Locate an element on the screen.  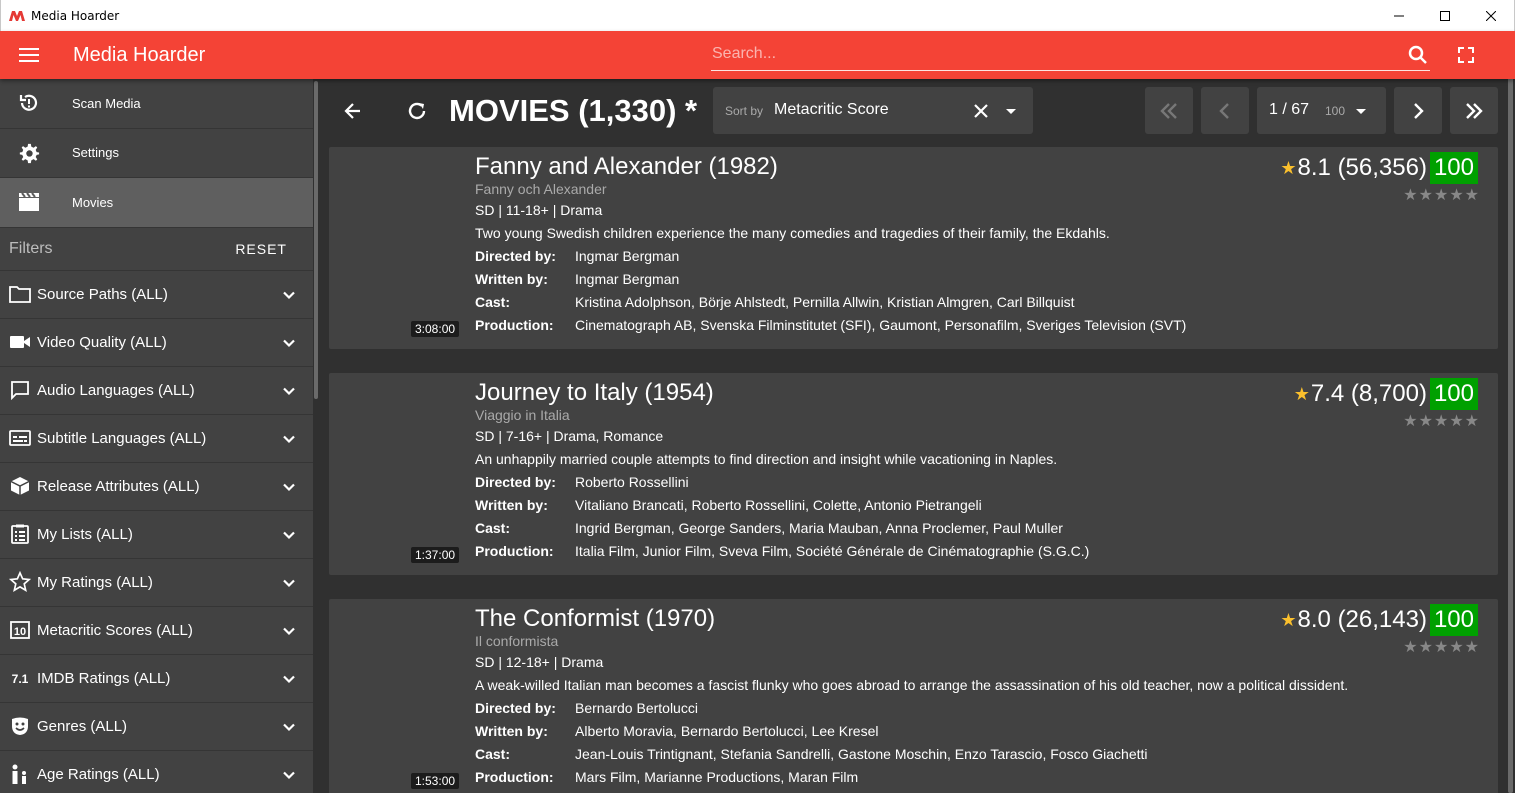
filter-audio-languages: Audio Languages (ALL) is located at coordinates (156, 389).